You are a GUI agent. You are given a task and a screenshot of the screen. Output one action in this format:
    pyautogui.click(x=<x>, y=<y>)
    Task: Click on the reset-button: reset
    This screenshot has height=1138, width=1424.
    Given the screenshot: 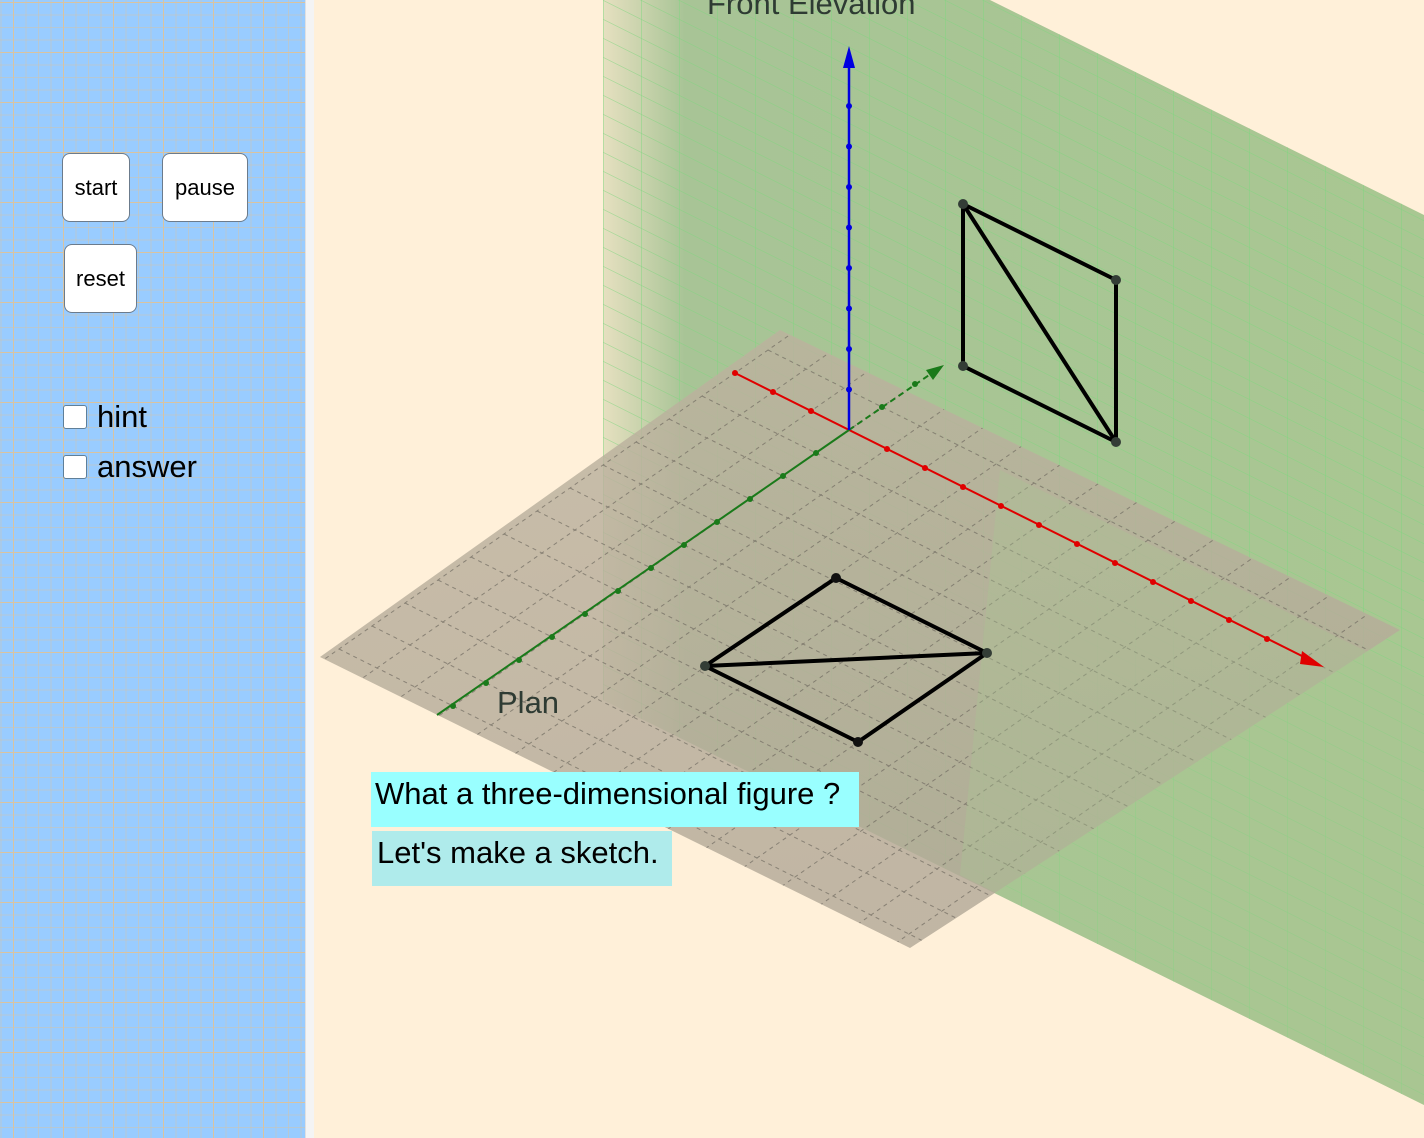 What is the action you would take?
    pyautogui.click(x=100, y=278)
    